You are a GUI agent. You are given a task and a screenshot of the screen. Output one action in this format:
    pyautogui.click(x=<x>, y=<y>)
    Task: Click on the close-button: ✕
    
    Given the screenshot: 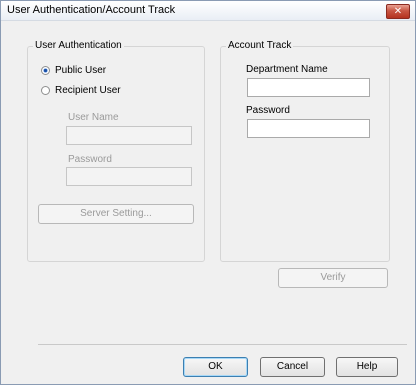 What is the action you would take?
    pyautogui.click(x=398, y=11)
    